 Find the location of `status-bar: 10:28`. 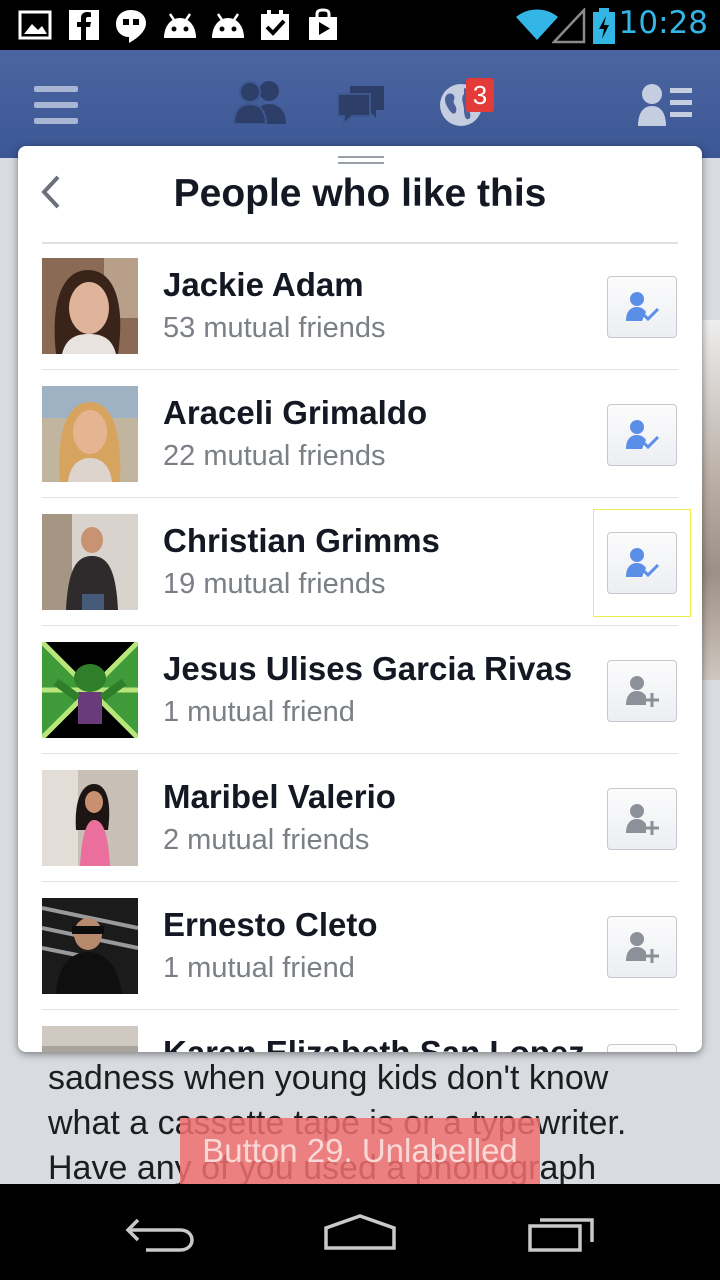

status-bar: 10:28 is located at coordinates (360, 25).